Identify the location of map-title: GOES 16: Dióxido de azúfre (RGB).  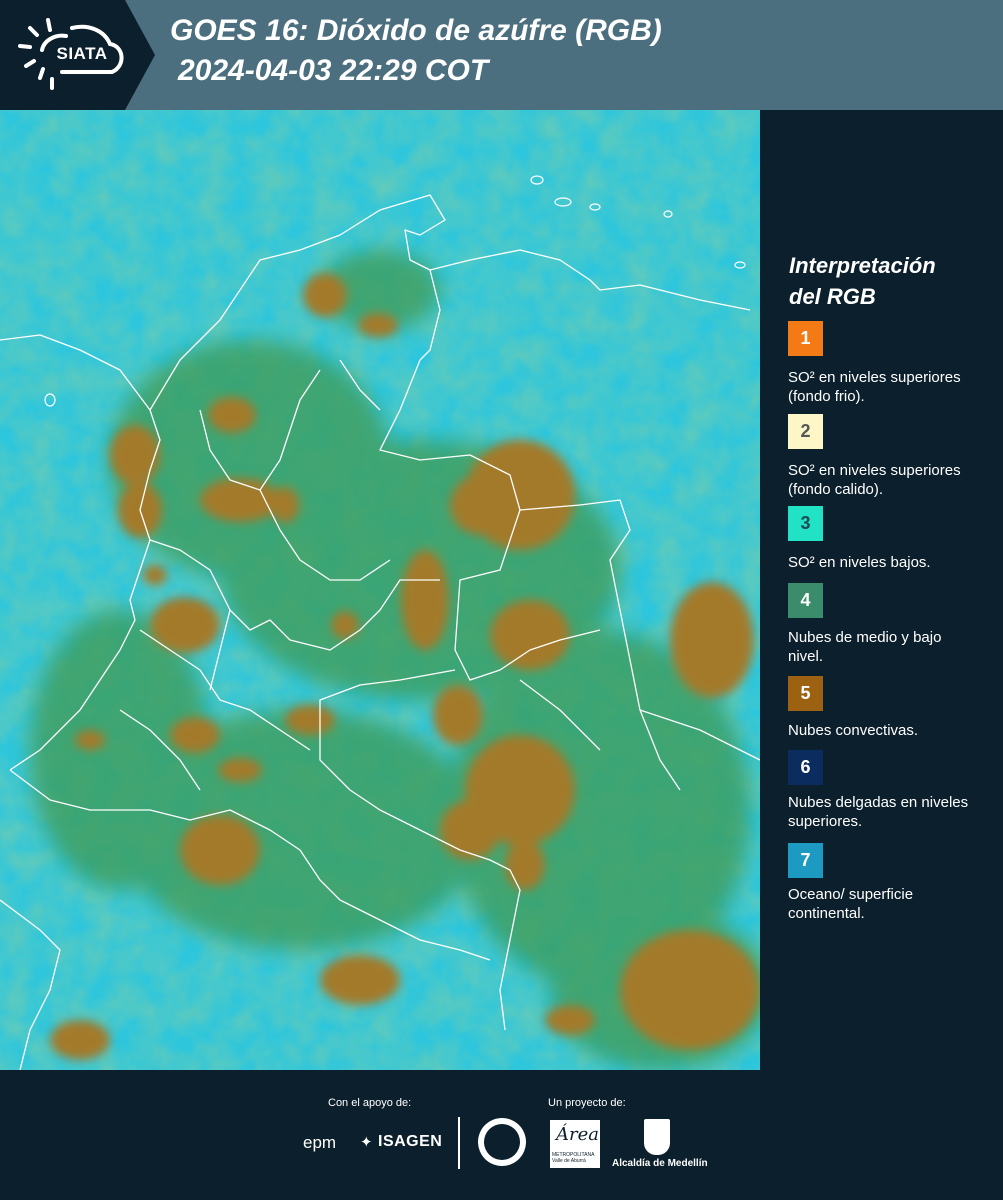
(416, 30).